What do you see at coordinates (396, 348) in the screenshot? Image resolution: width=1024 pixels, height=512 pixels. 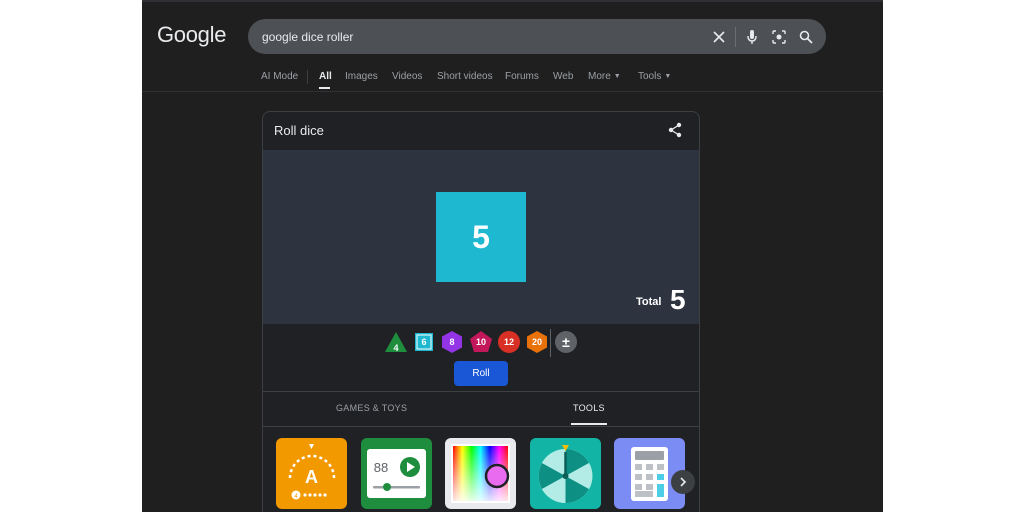 I see `dice-option-label: 4` at bounding box center [396, 348].